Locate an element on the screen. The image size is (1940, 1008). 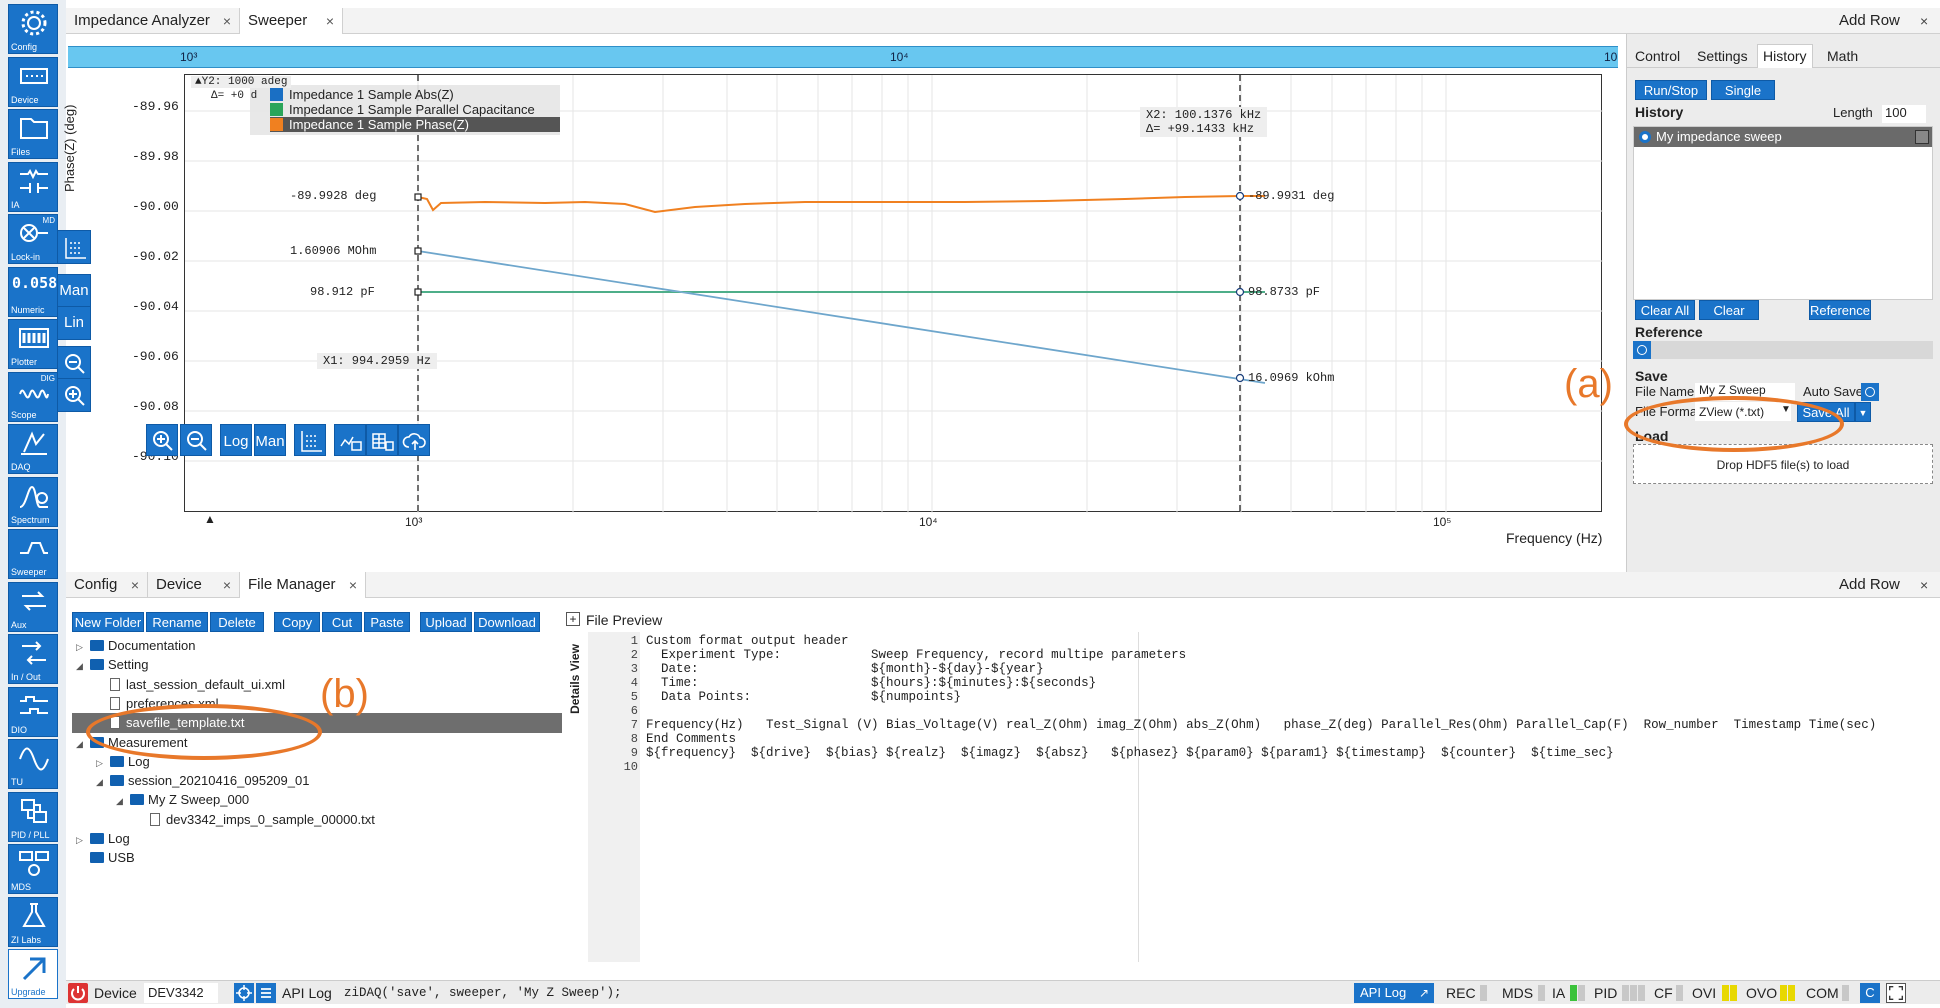
tab-sweeper: Sweeper × is located at coordinates (291, 21).